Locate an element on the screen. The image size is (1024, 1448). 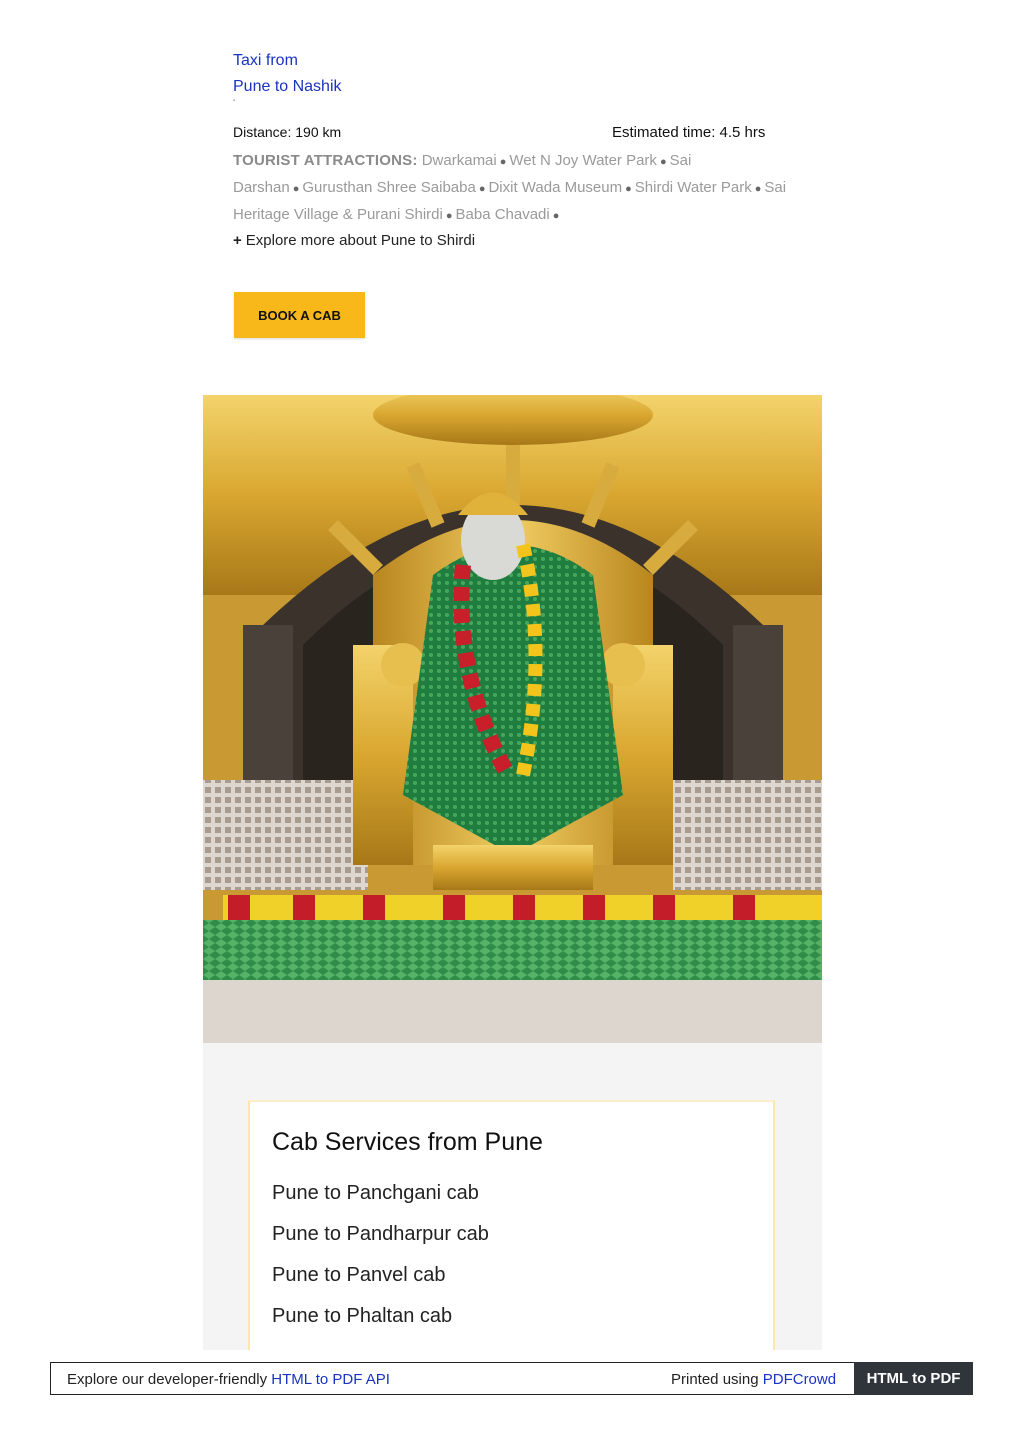
attractions-label: TOURIST ATTRACTIONS: is located at coordinates (325, 160).